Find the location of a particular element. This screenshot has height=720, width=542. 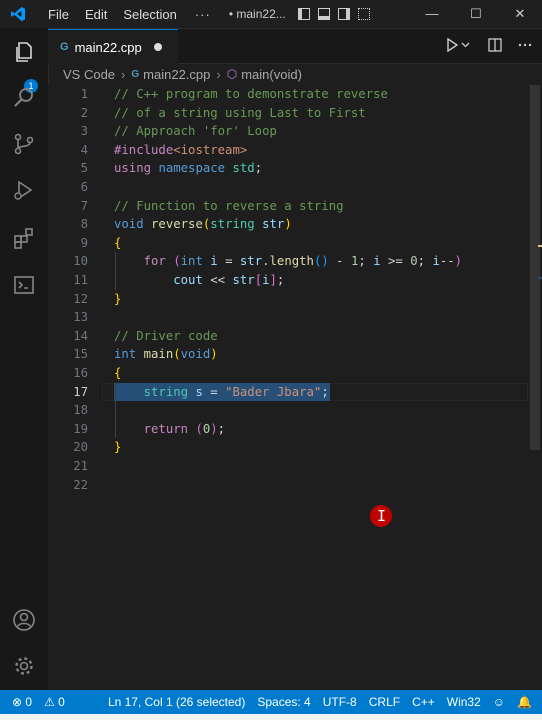

line-number: 12 is located at coordinates (80, 298).